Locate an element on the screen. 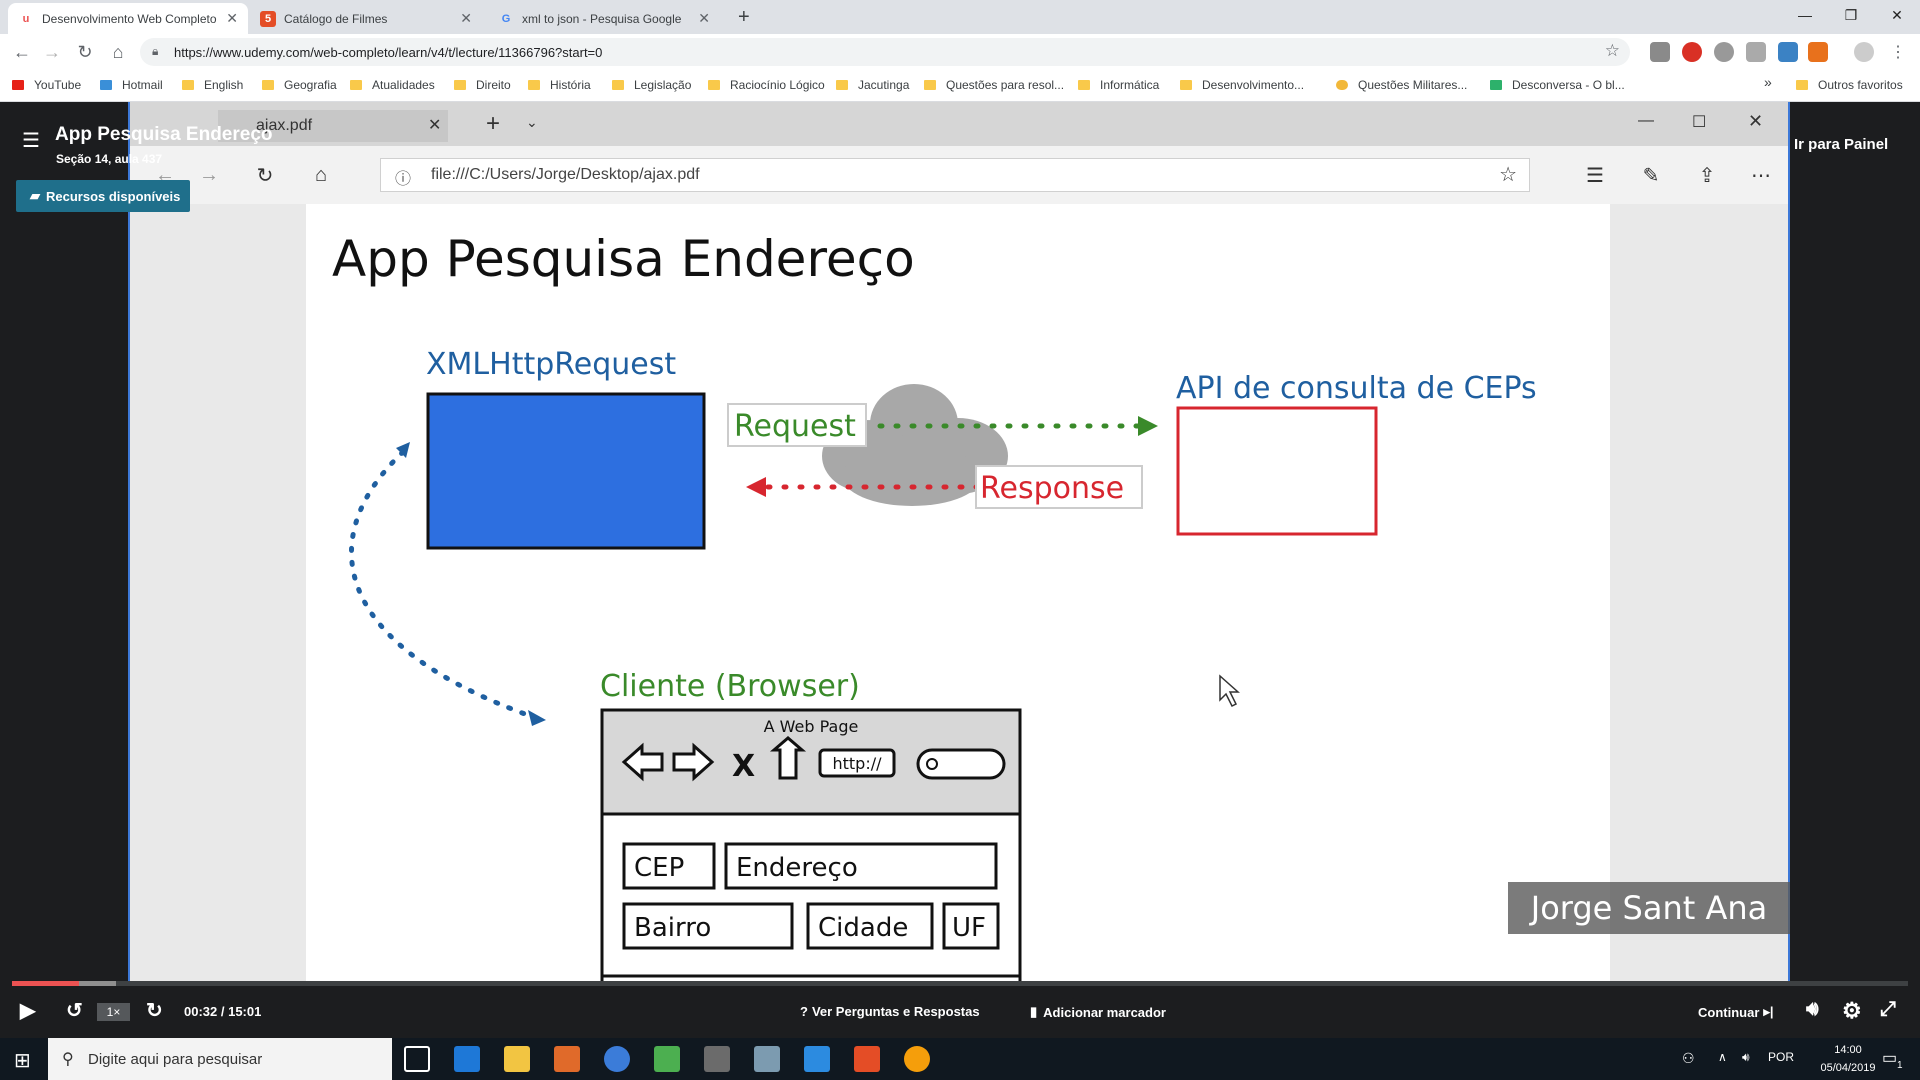 The width and height of the screenshot is (1920, 1080). camera-extension-icon is located at coordinates (1756, 52).